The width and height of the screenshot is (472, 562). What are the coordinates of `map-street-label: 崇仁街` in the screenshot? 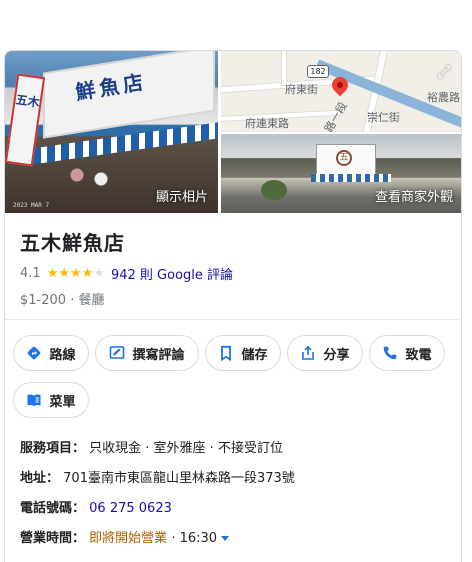 It's located at (383, 117).